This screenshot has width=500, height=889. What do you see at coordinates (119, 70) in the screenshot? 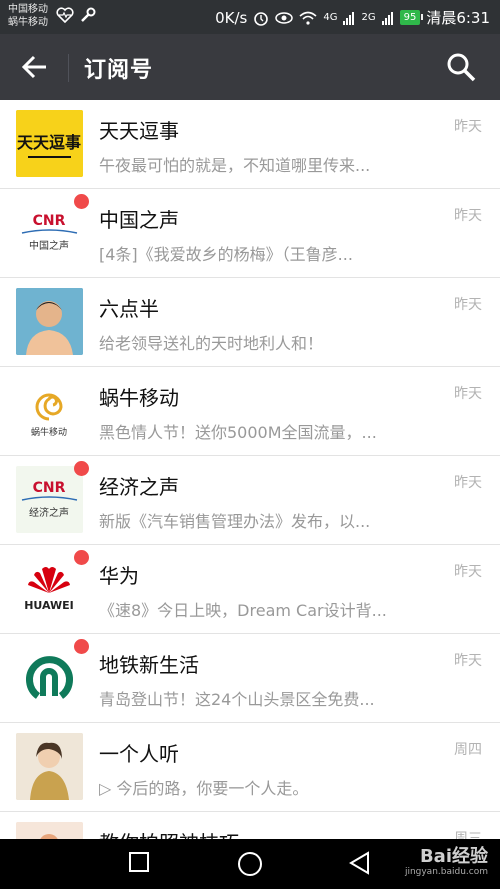
I see `page-title: 订阅号` at bounding box center [119, 70].